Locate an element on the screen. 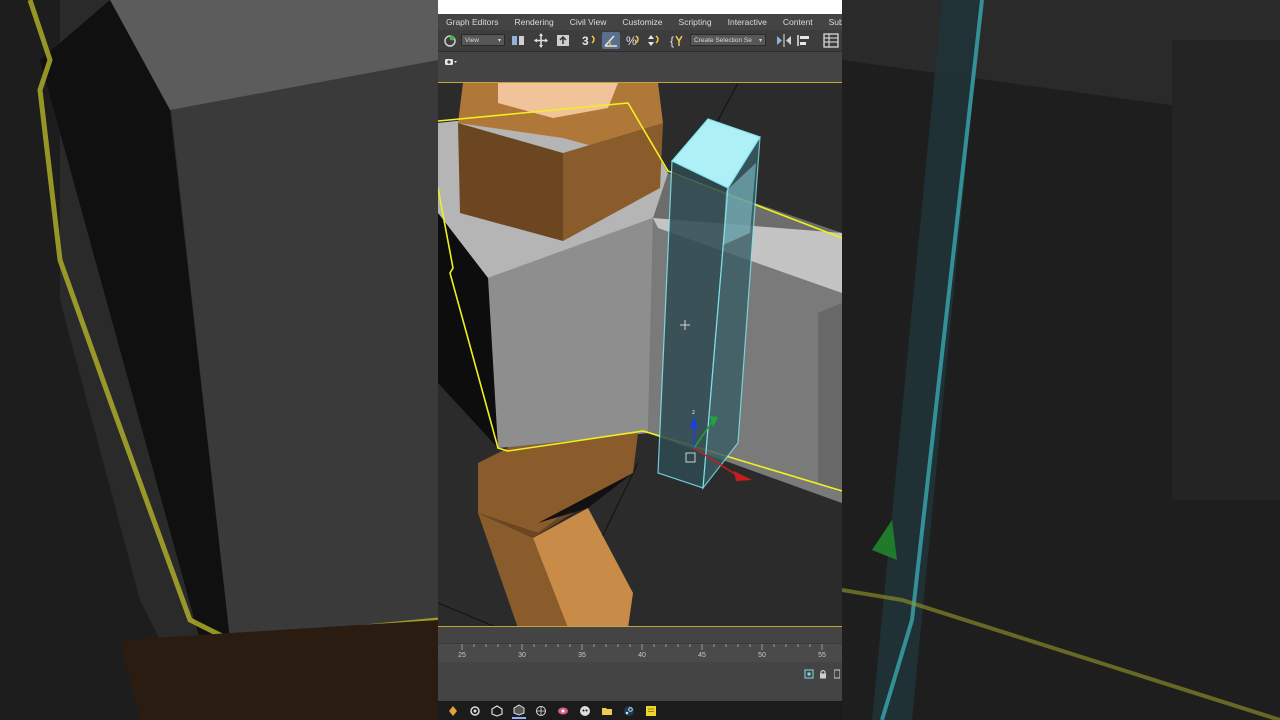  edit-named-selection-icon: { is located at coordinates (677, 40).